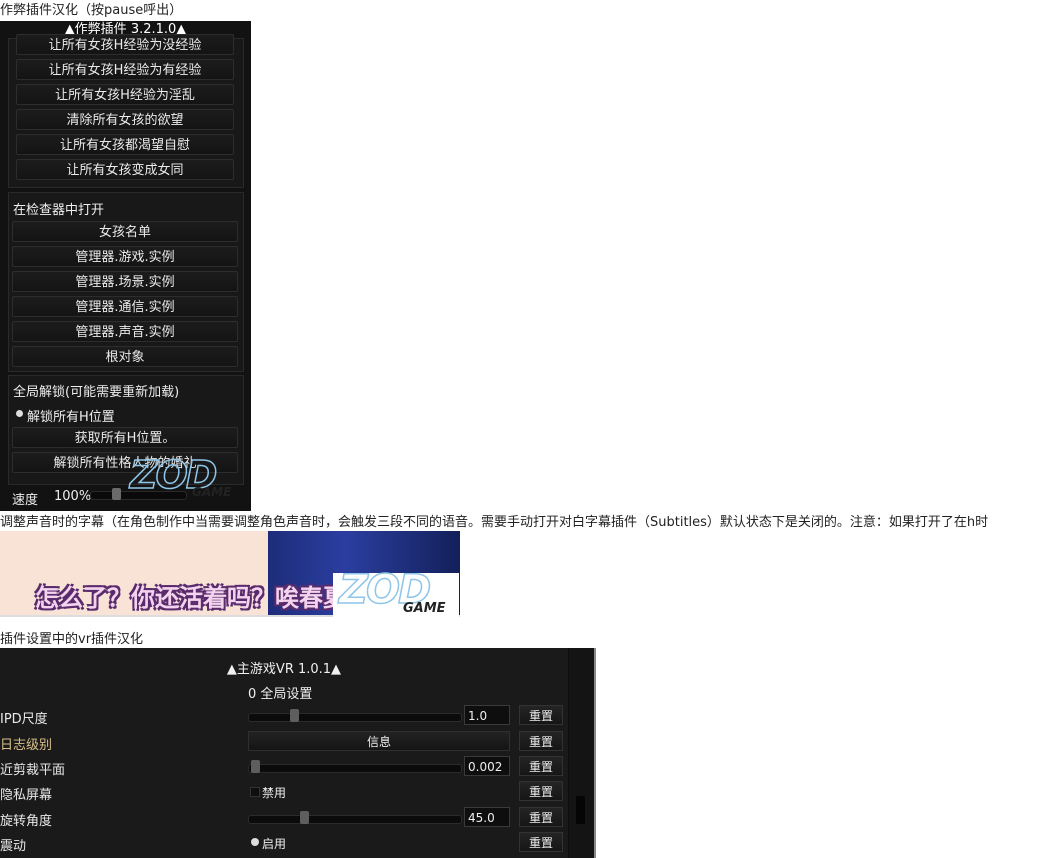 Image resolution: width=1053 pixels, height=858 pixels. Describe the element at coordinates (274, 844) in the screenshot. I see `vibration-state: 启用` at that location.